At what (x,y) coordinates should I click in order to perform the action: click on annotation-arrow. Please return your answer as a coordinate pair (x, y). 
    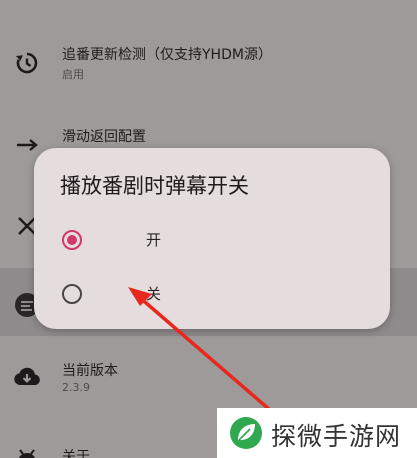
    Looking at the image, I should click on (200, 349).